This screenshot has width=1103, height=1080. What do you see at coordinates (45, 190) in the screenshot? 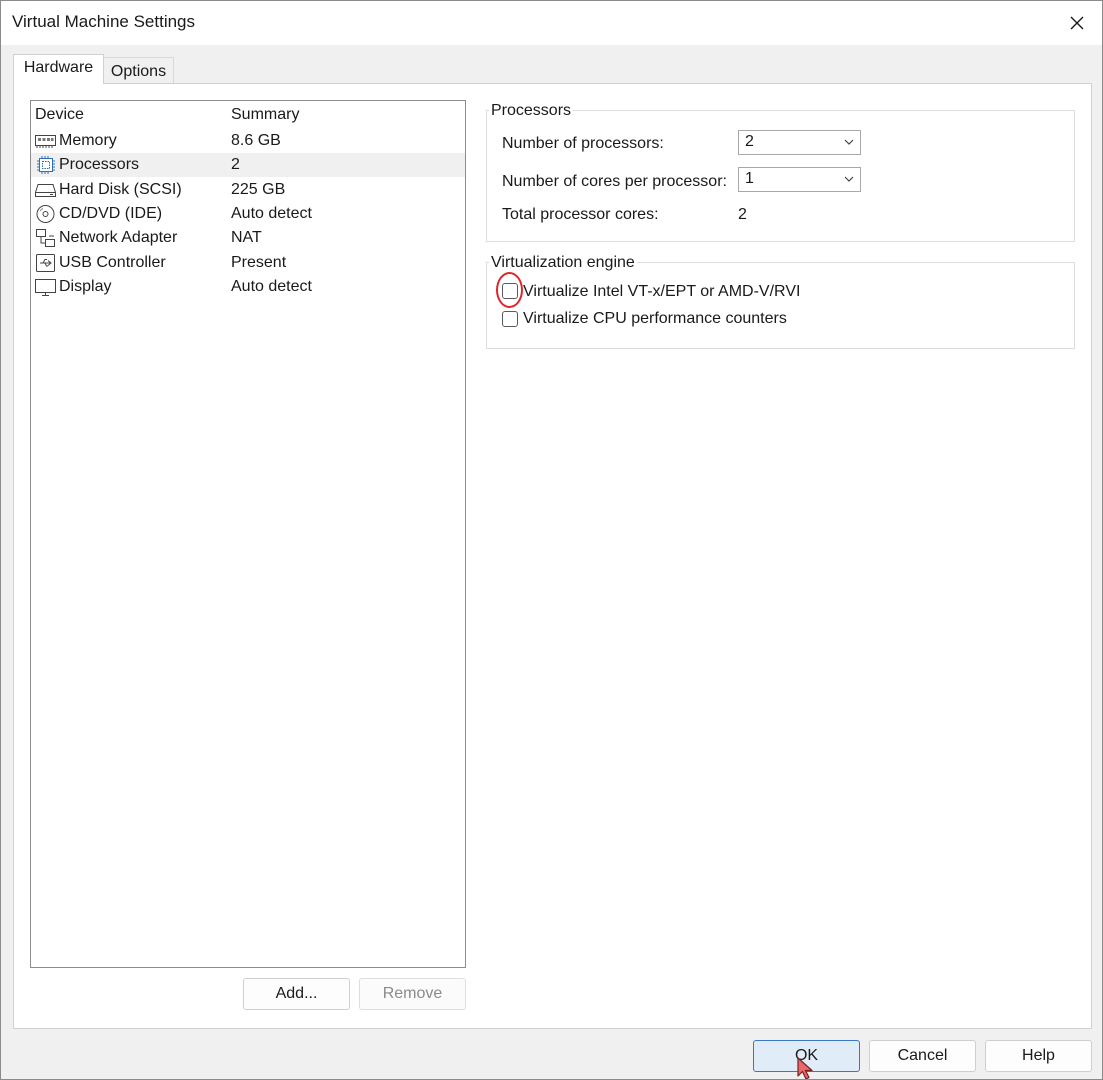
I see `hard-disk-icon` at bounding box center [45, 190].